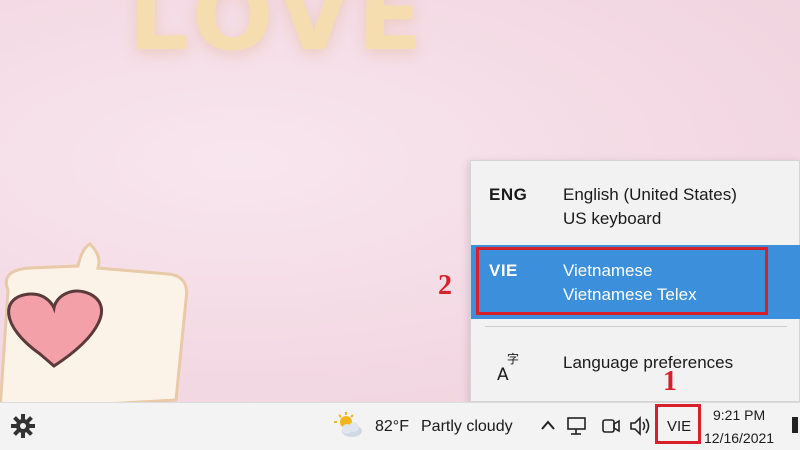  Describe the element at coordinates (636, 326) in the screenshot. I see `flyout-divider` at that location.